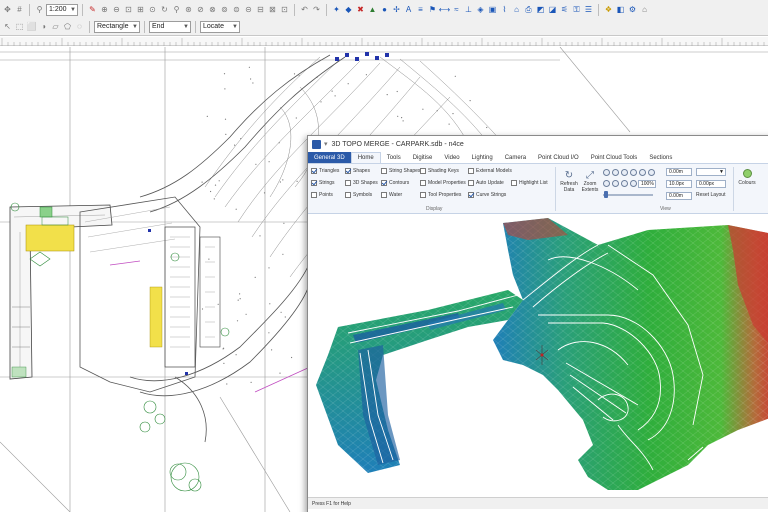  I want to click on fence-icon: ▱, so click(55, 26).